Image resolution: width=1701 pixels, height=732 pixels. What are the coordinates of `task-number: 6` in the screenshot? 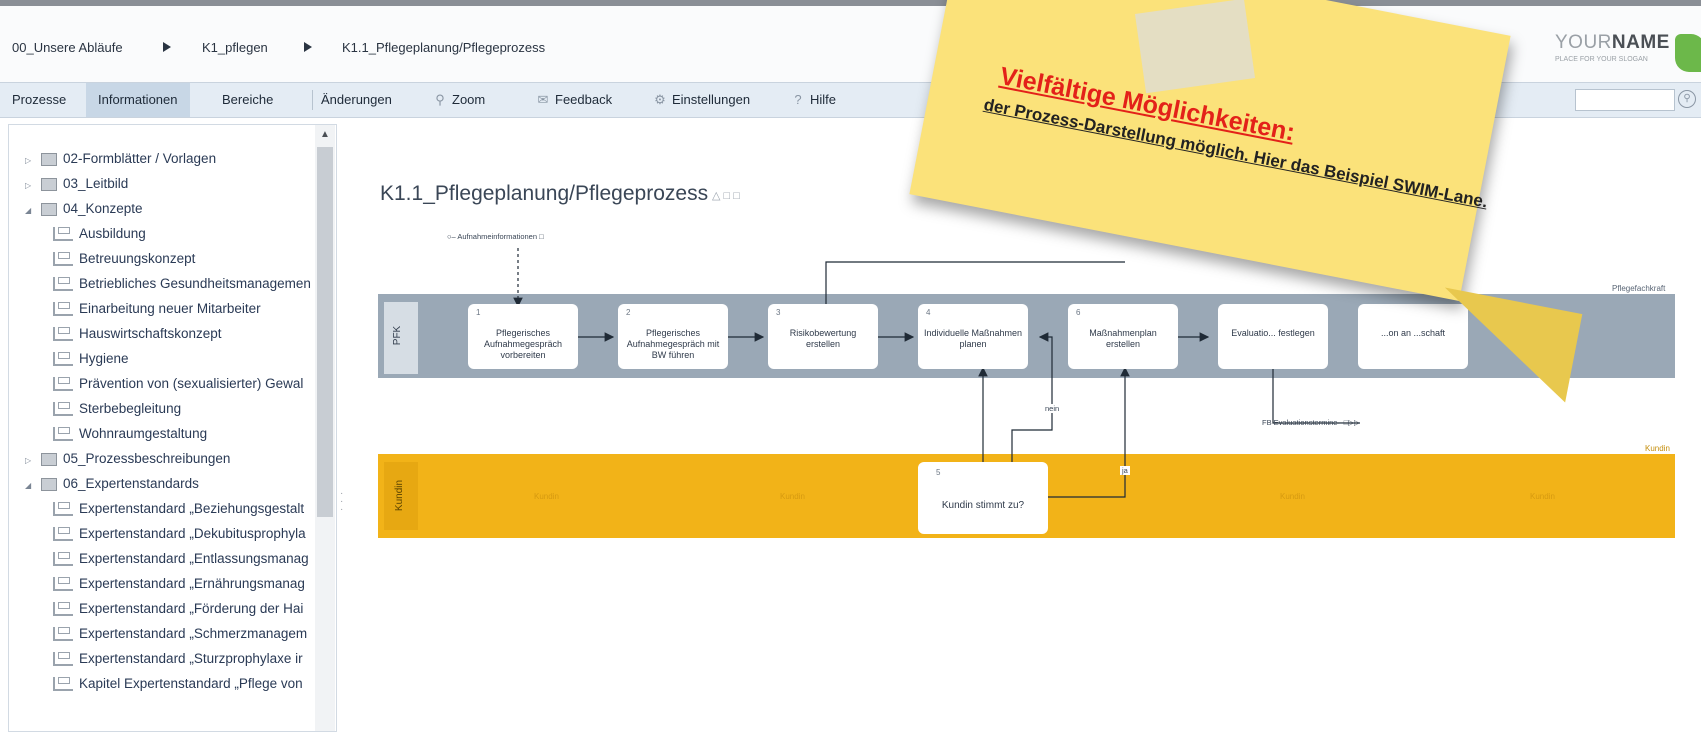 It's located at (1078, 312).